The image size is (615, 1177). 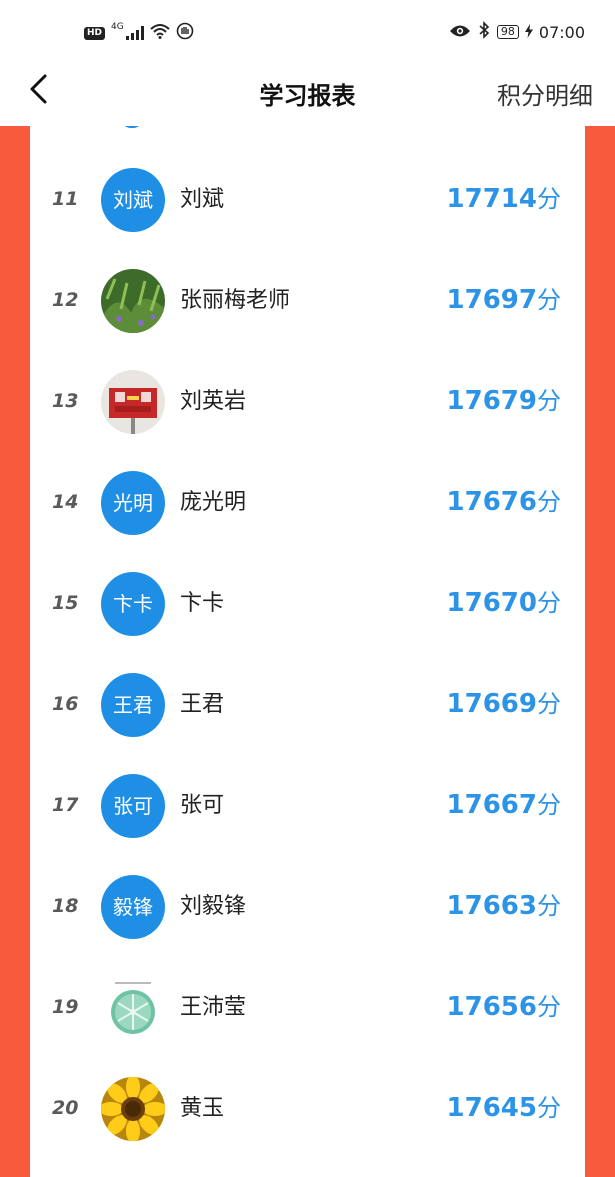 I want to click on score: 17679分, so click(x=504, y=402).